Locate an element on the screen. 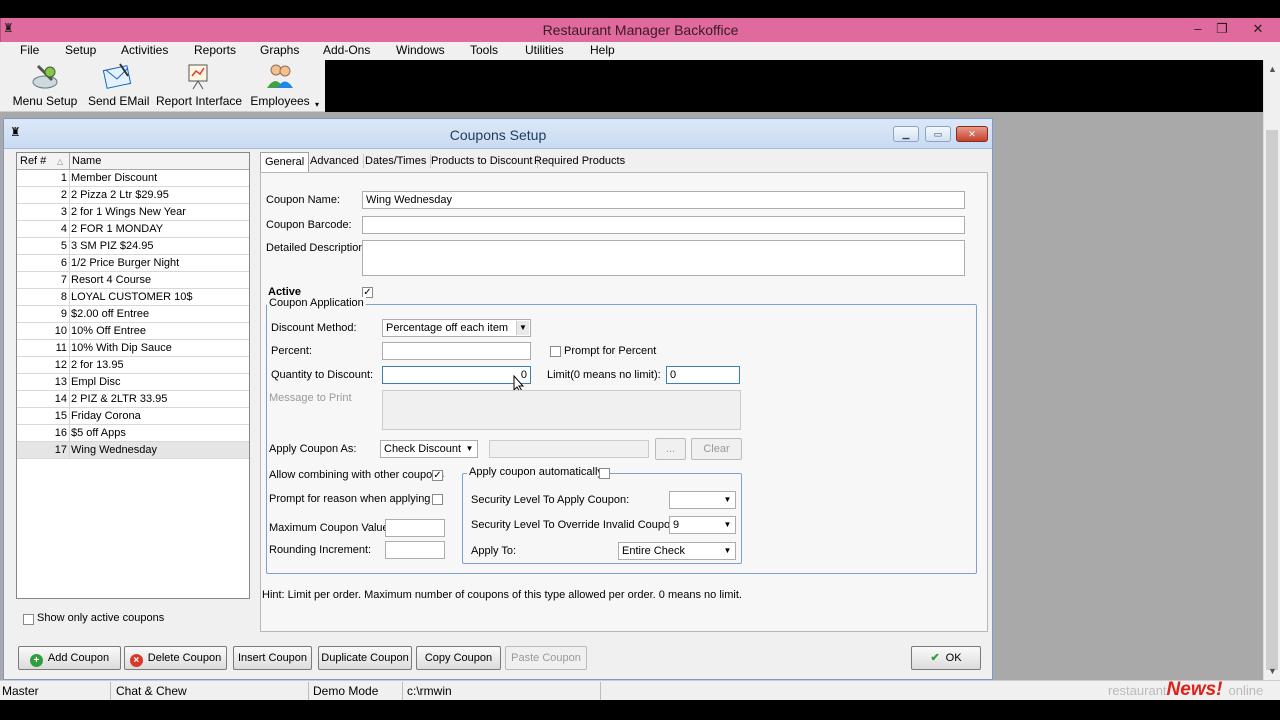 Image resolution: width=1280 pixels, height=720 pixels. dialog-title-bar: ♜ Coupons Setup ▁ ▭ ✕ is located at coordinates (498, 134).